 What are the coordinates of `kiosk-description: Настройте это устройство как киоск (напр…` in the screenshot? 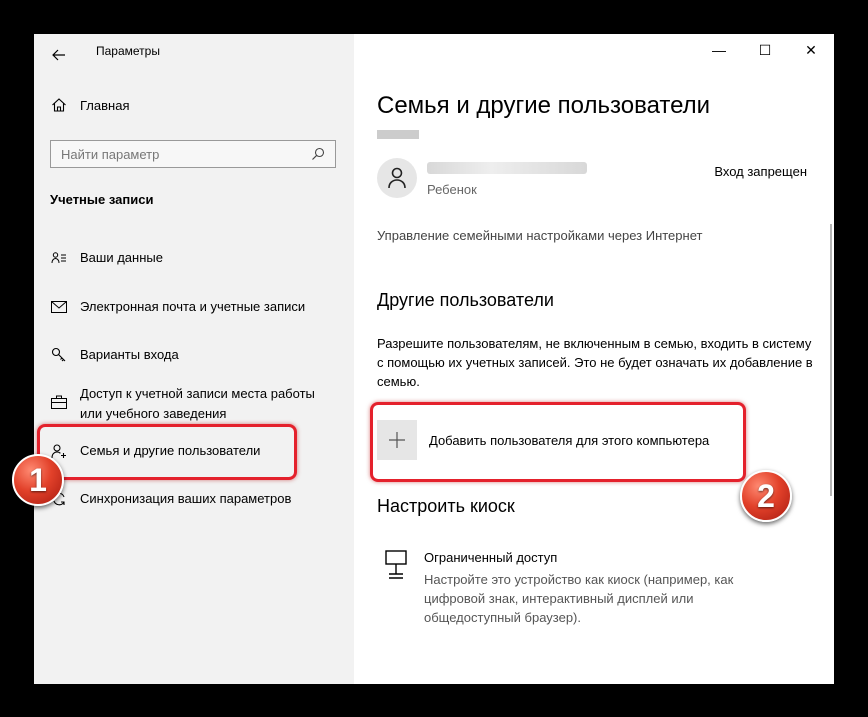 It's located at (579, 598).